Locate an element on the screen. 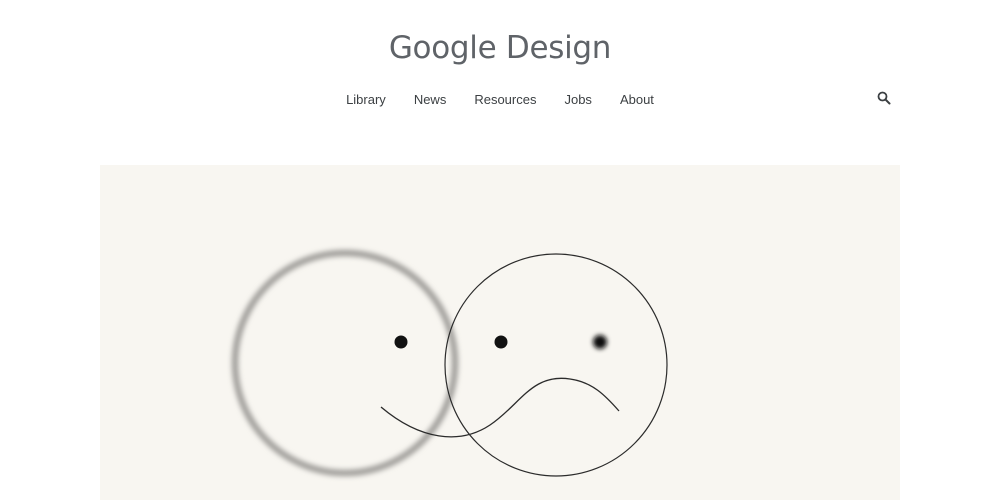 This screenshot has width=1000, height=500. nav-item-library: Library is located at coordinates (366, 99).